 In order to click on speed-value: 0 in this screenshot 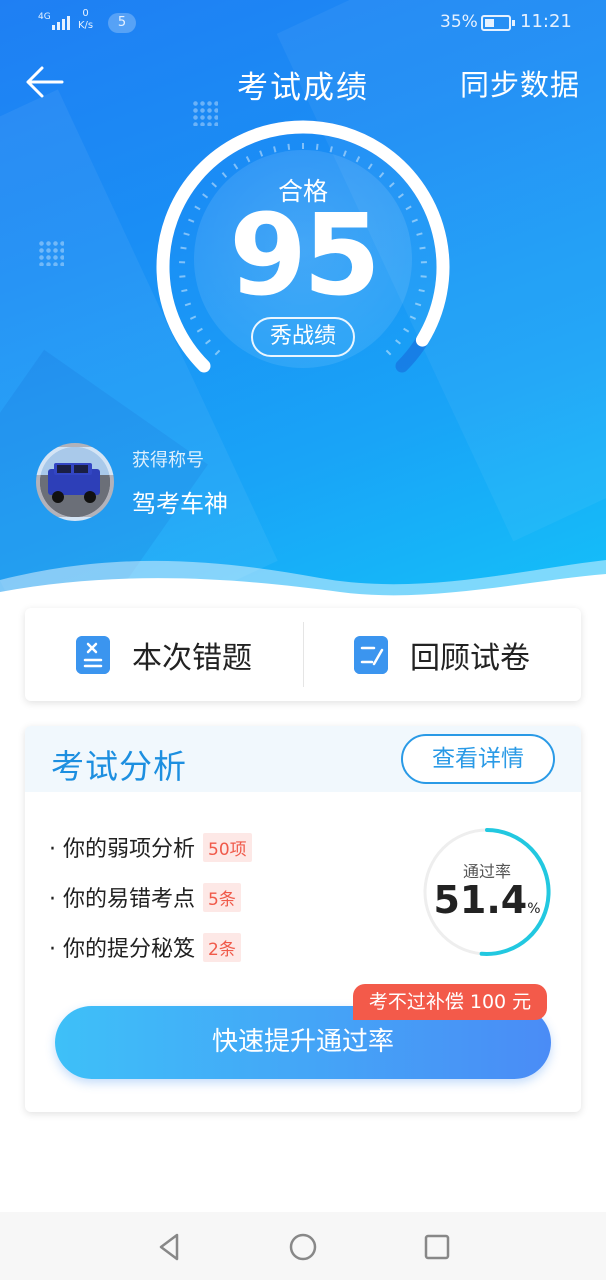, I will do `click(85, 13)`.